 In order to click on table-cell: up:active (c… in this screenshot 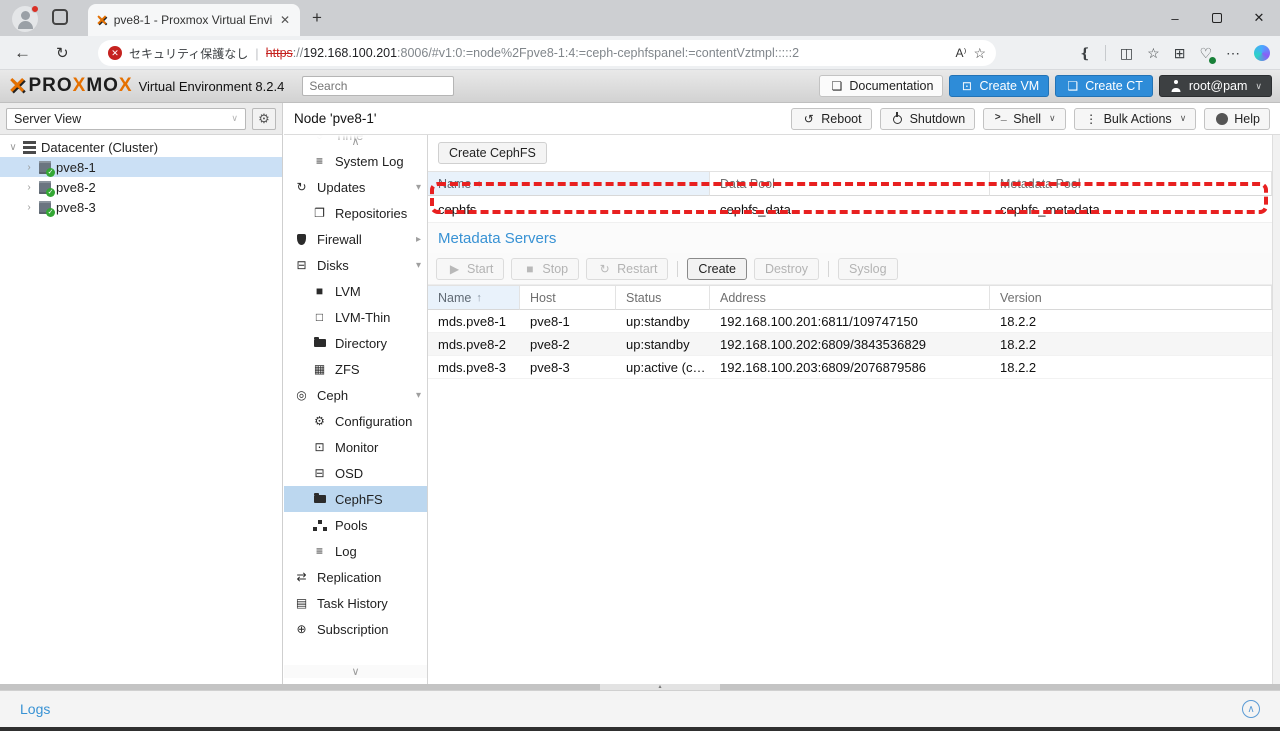, I will do `click(663, 367)`.